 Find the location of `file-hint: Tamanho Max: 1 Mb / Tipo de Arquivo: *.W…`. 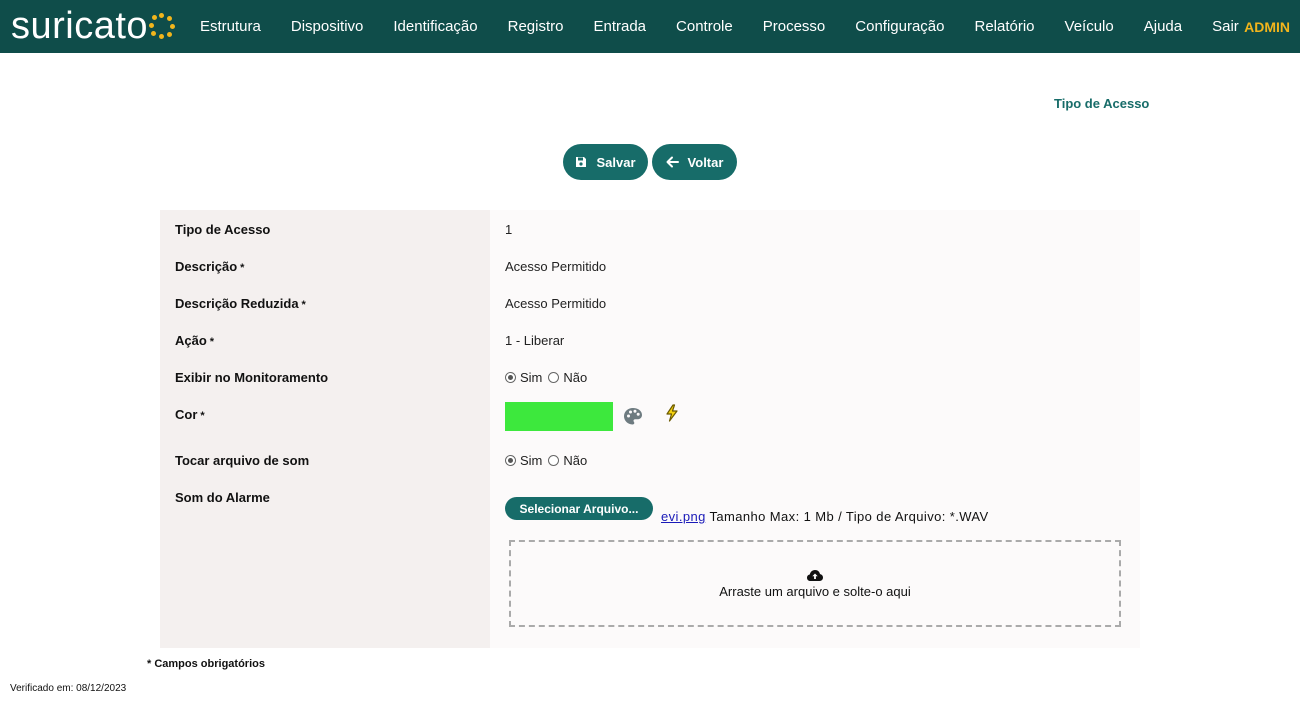

file-hint: Tamanho Max: 1 Mb / Tipo de Arquivo: *.W… is located at coordinates (849, 516).